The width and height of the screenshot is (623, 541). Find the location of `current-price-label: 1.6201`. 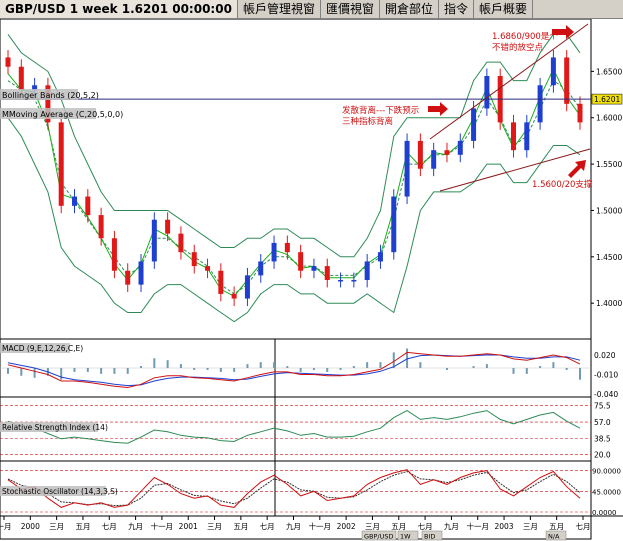

current-price-label: 1.6201 is located at coordinates (607, 99).